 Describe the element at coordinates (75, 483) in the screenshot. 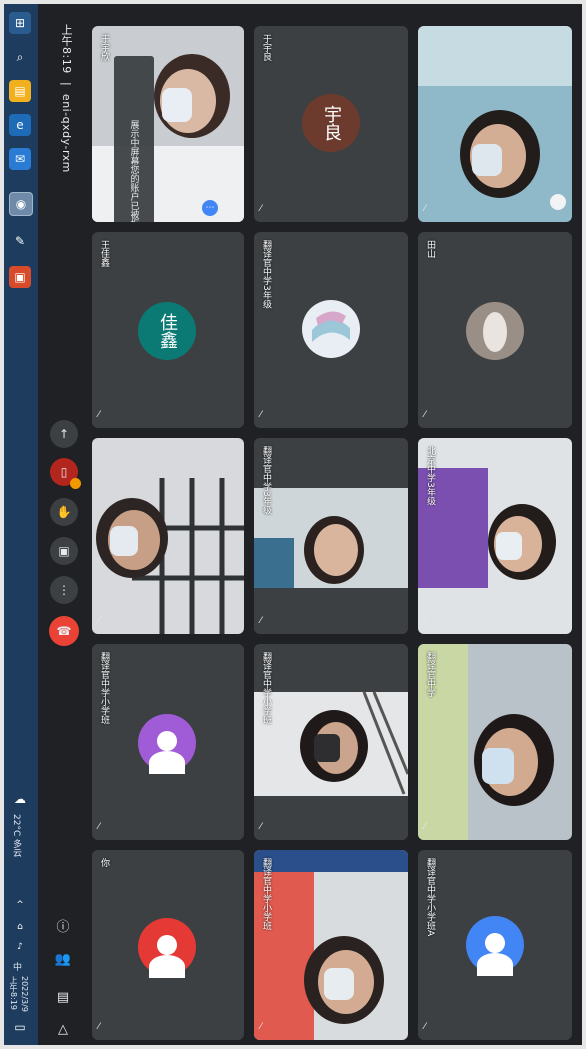

I see `warning-badge` at that location.